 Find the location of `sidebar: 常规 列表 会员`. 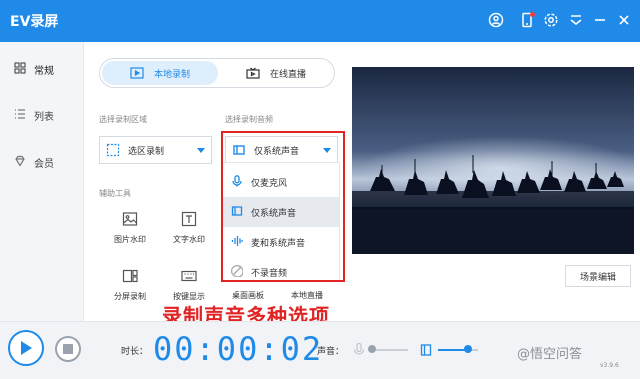

sidebar: 常规 列表 会员 is located at coordinates (42, 181).